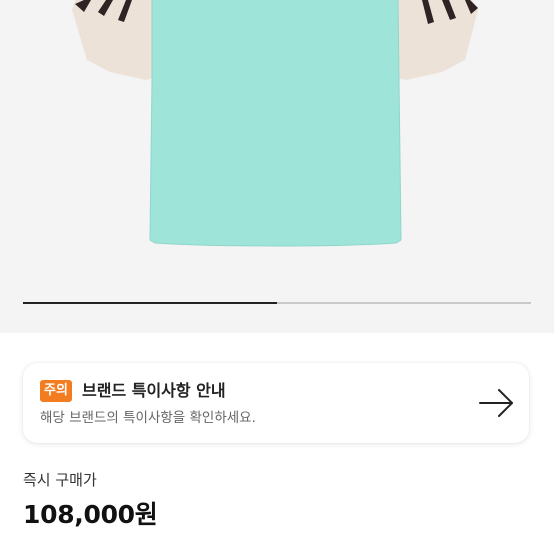  I want to click on right-sleeve, so click(438, 40).